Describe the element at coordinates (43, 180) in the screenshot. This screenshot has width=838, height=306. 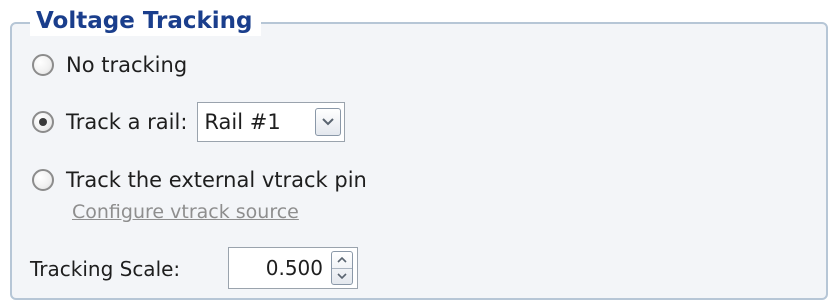
I see `radio-track-vtrack` at that location.